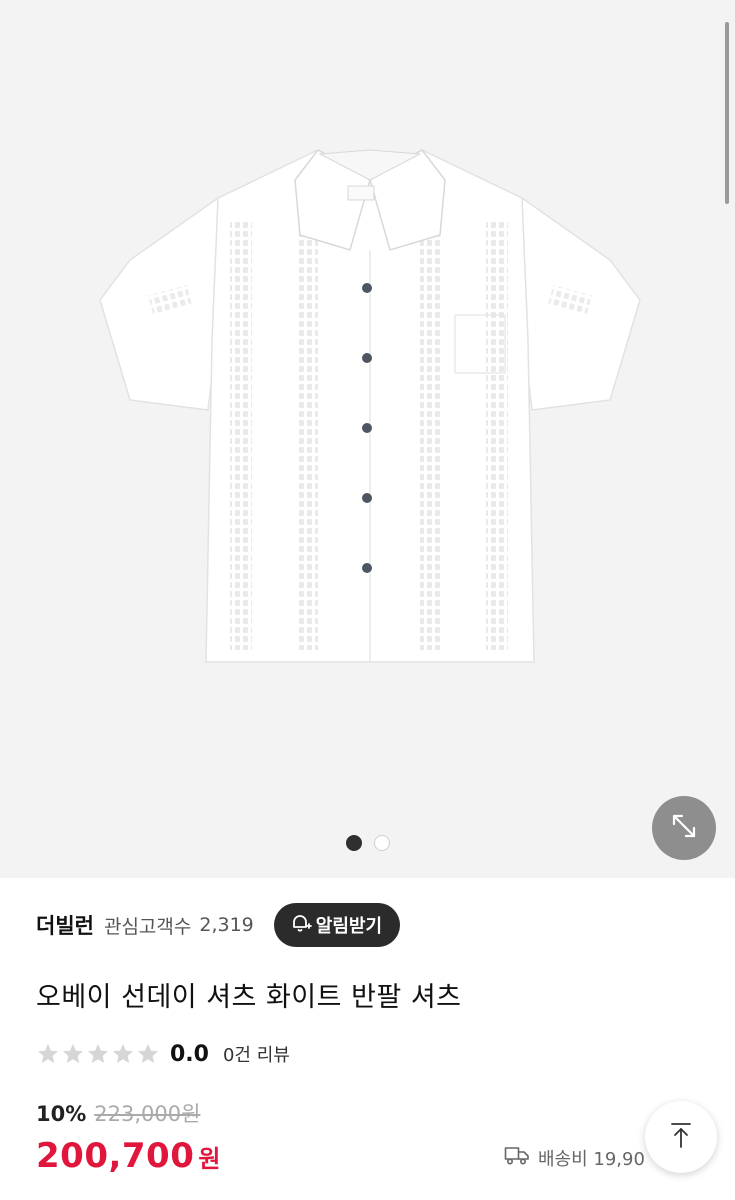 The image size is (735, 1200). I want to click on truck-icon, so click(517, 1157).